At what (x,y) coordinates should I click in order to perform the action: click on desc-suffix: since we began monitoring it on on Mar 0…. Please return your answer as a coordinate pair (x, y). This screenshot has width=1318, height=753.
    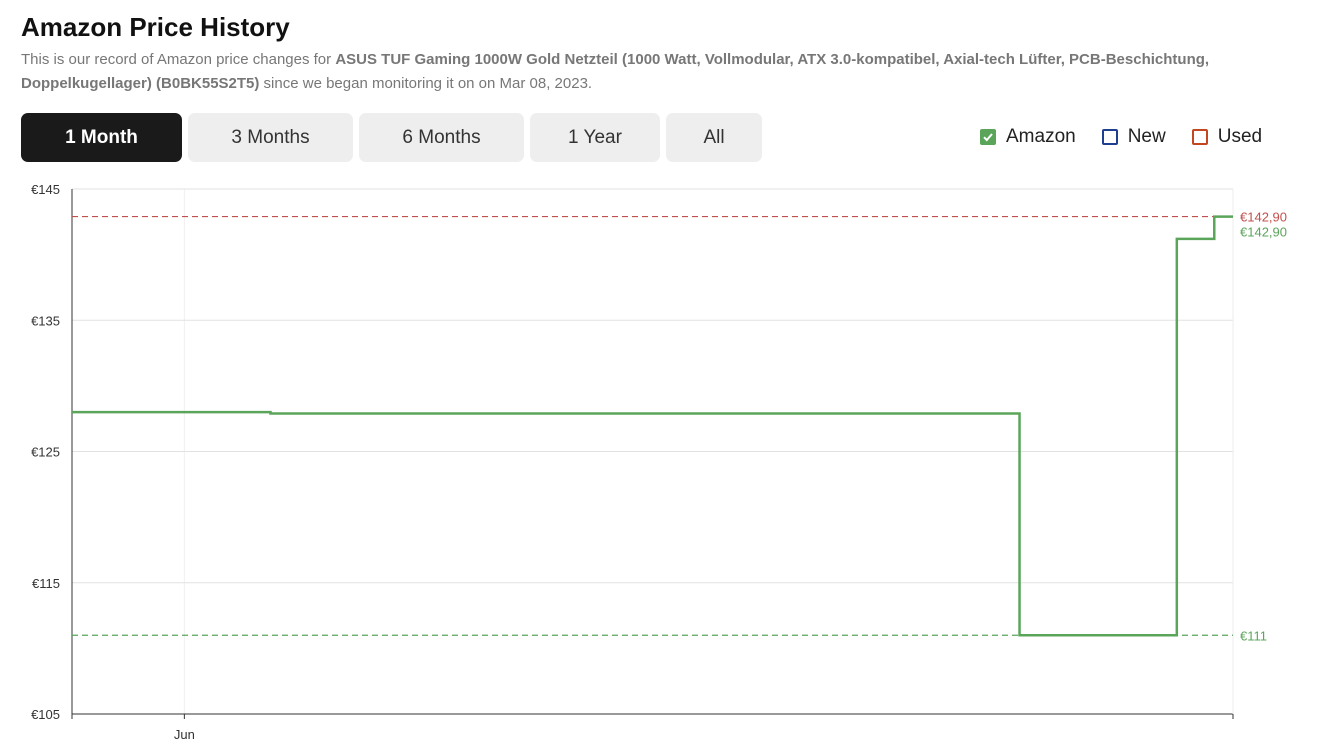
    Looking at the image, I should click on (426, 83).